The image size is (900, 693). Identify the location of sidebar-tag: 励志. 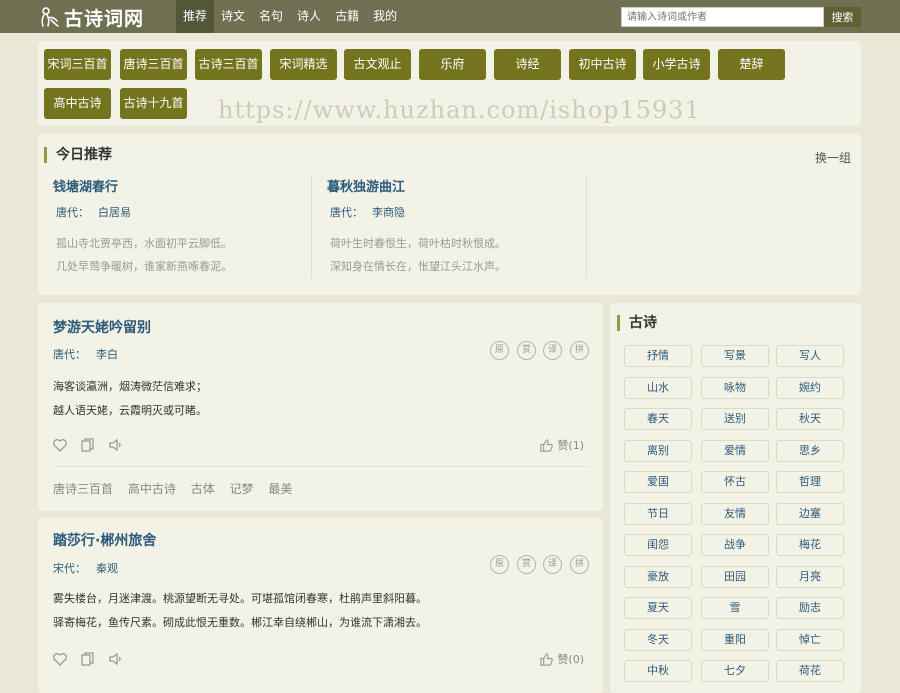
(810, 608).